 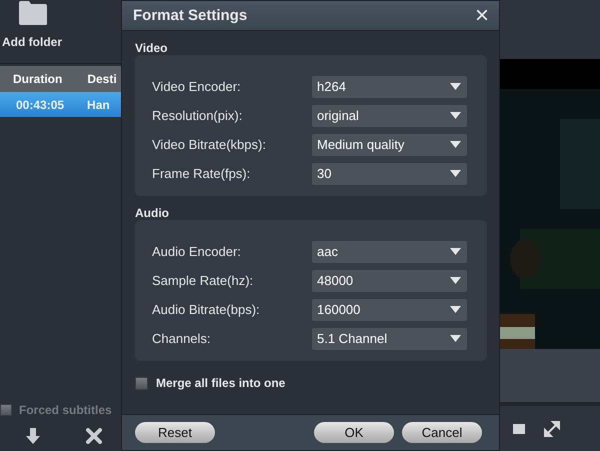 I want to click on setting-label: Frame Rate(fps):, so click(x=202, y=173).